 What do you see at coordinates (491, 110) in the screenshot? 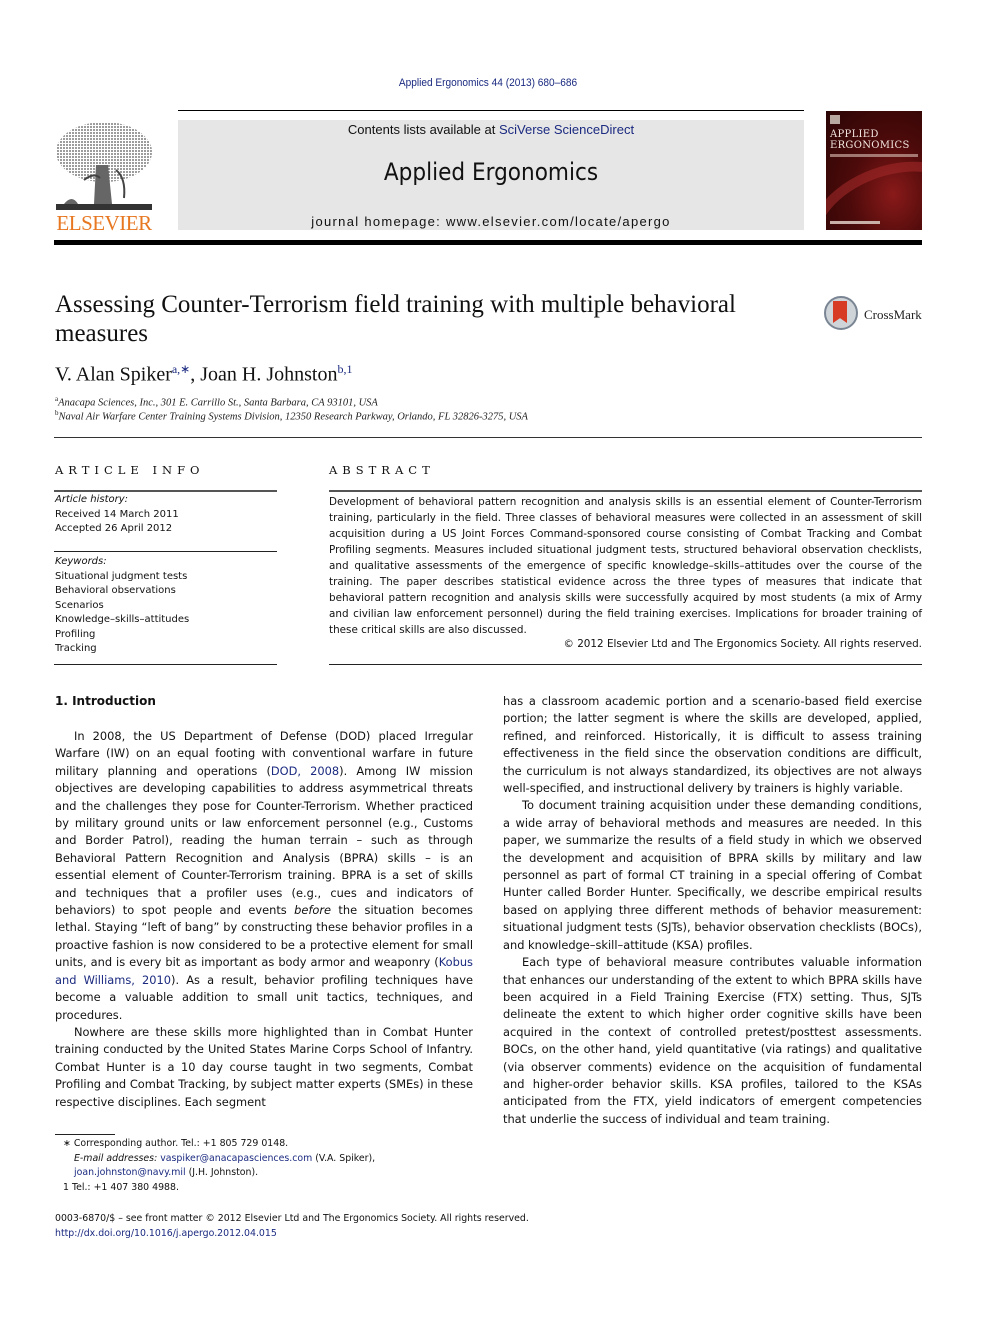
I see `header-top-rule` at bounding box center [491, 110].